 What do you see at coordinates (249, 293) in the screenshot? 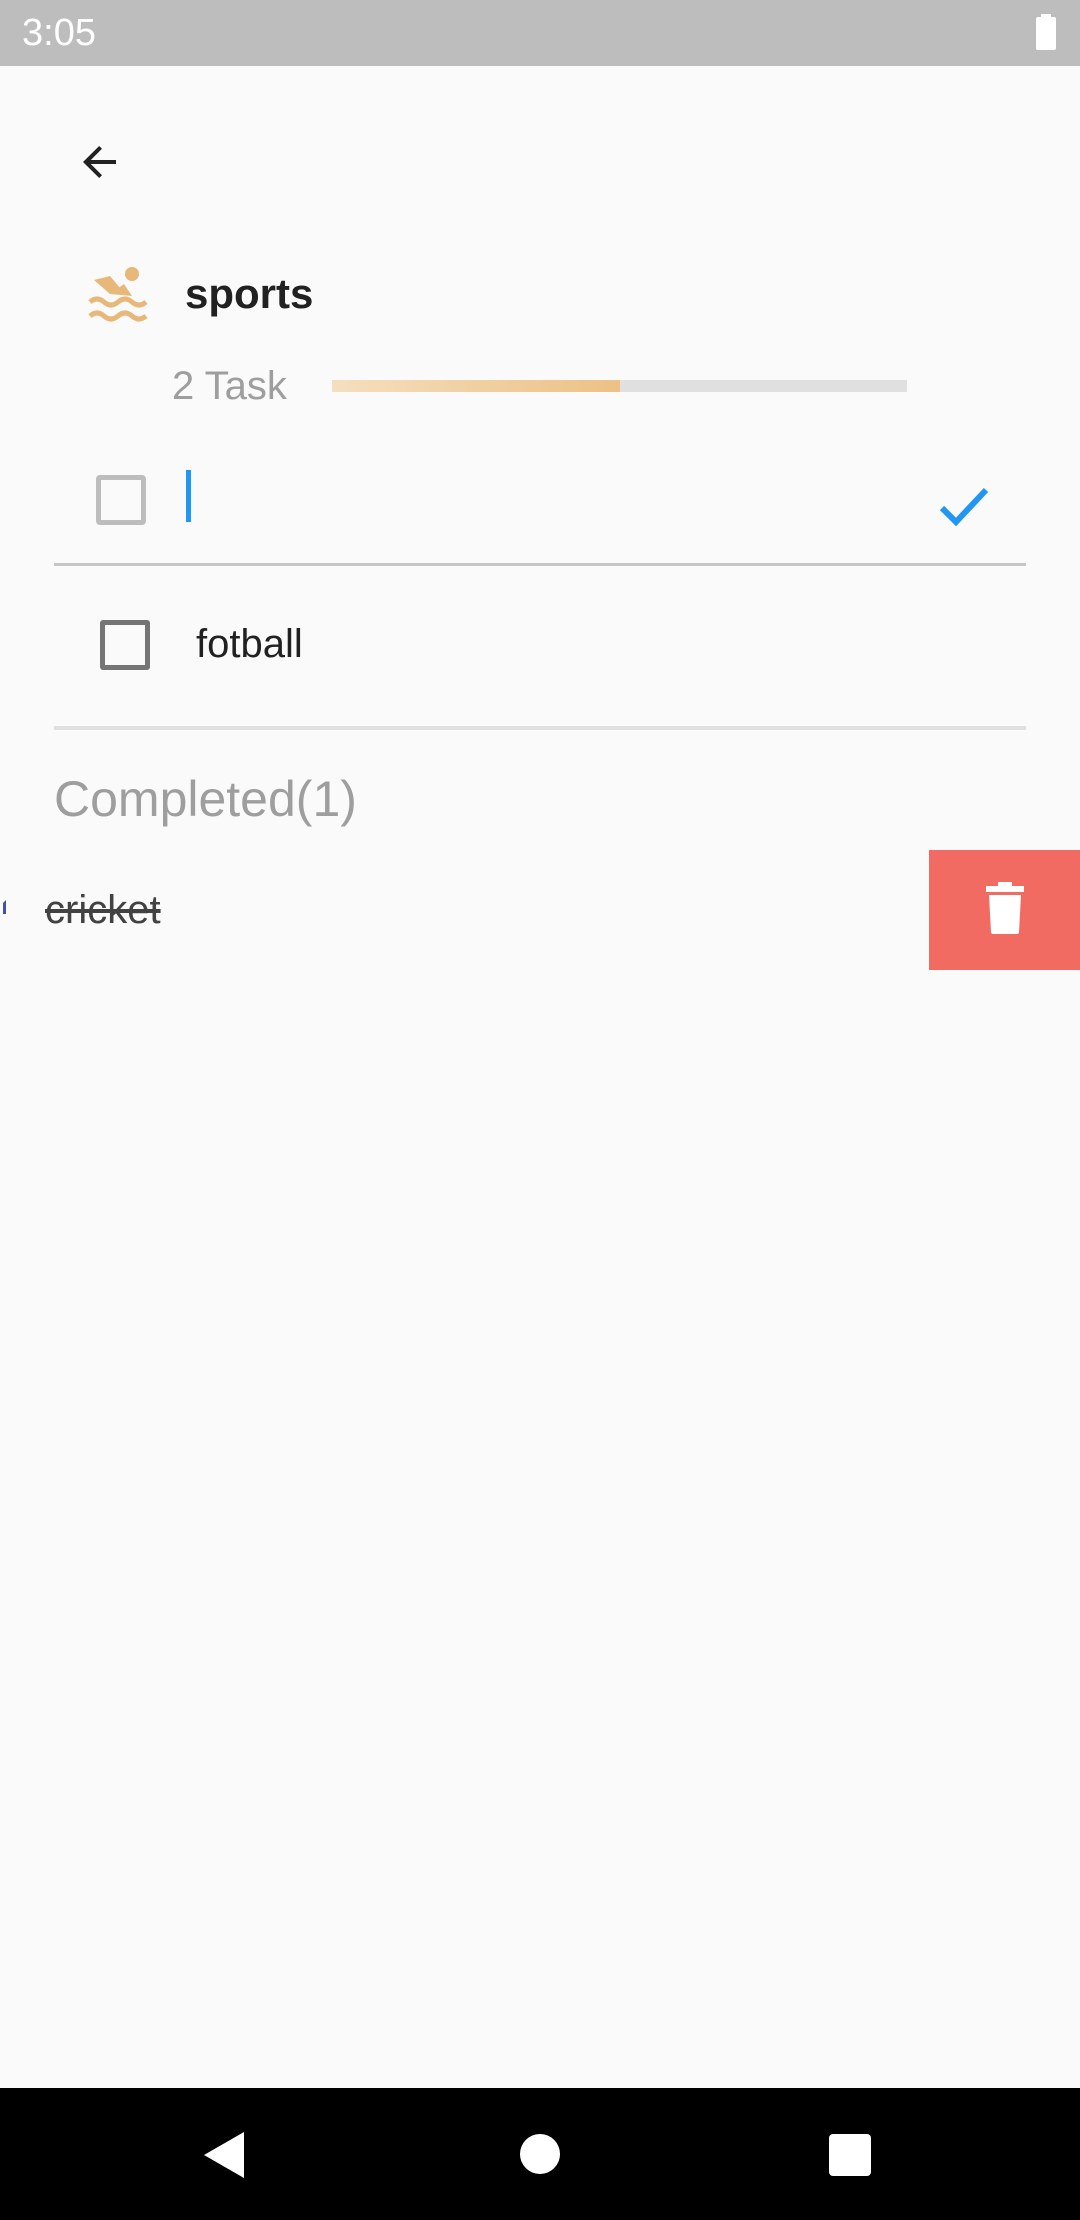
I see `category-title: sports` at bounding box center [249, 293].